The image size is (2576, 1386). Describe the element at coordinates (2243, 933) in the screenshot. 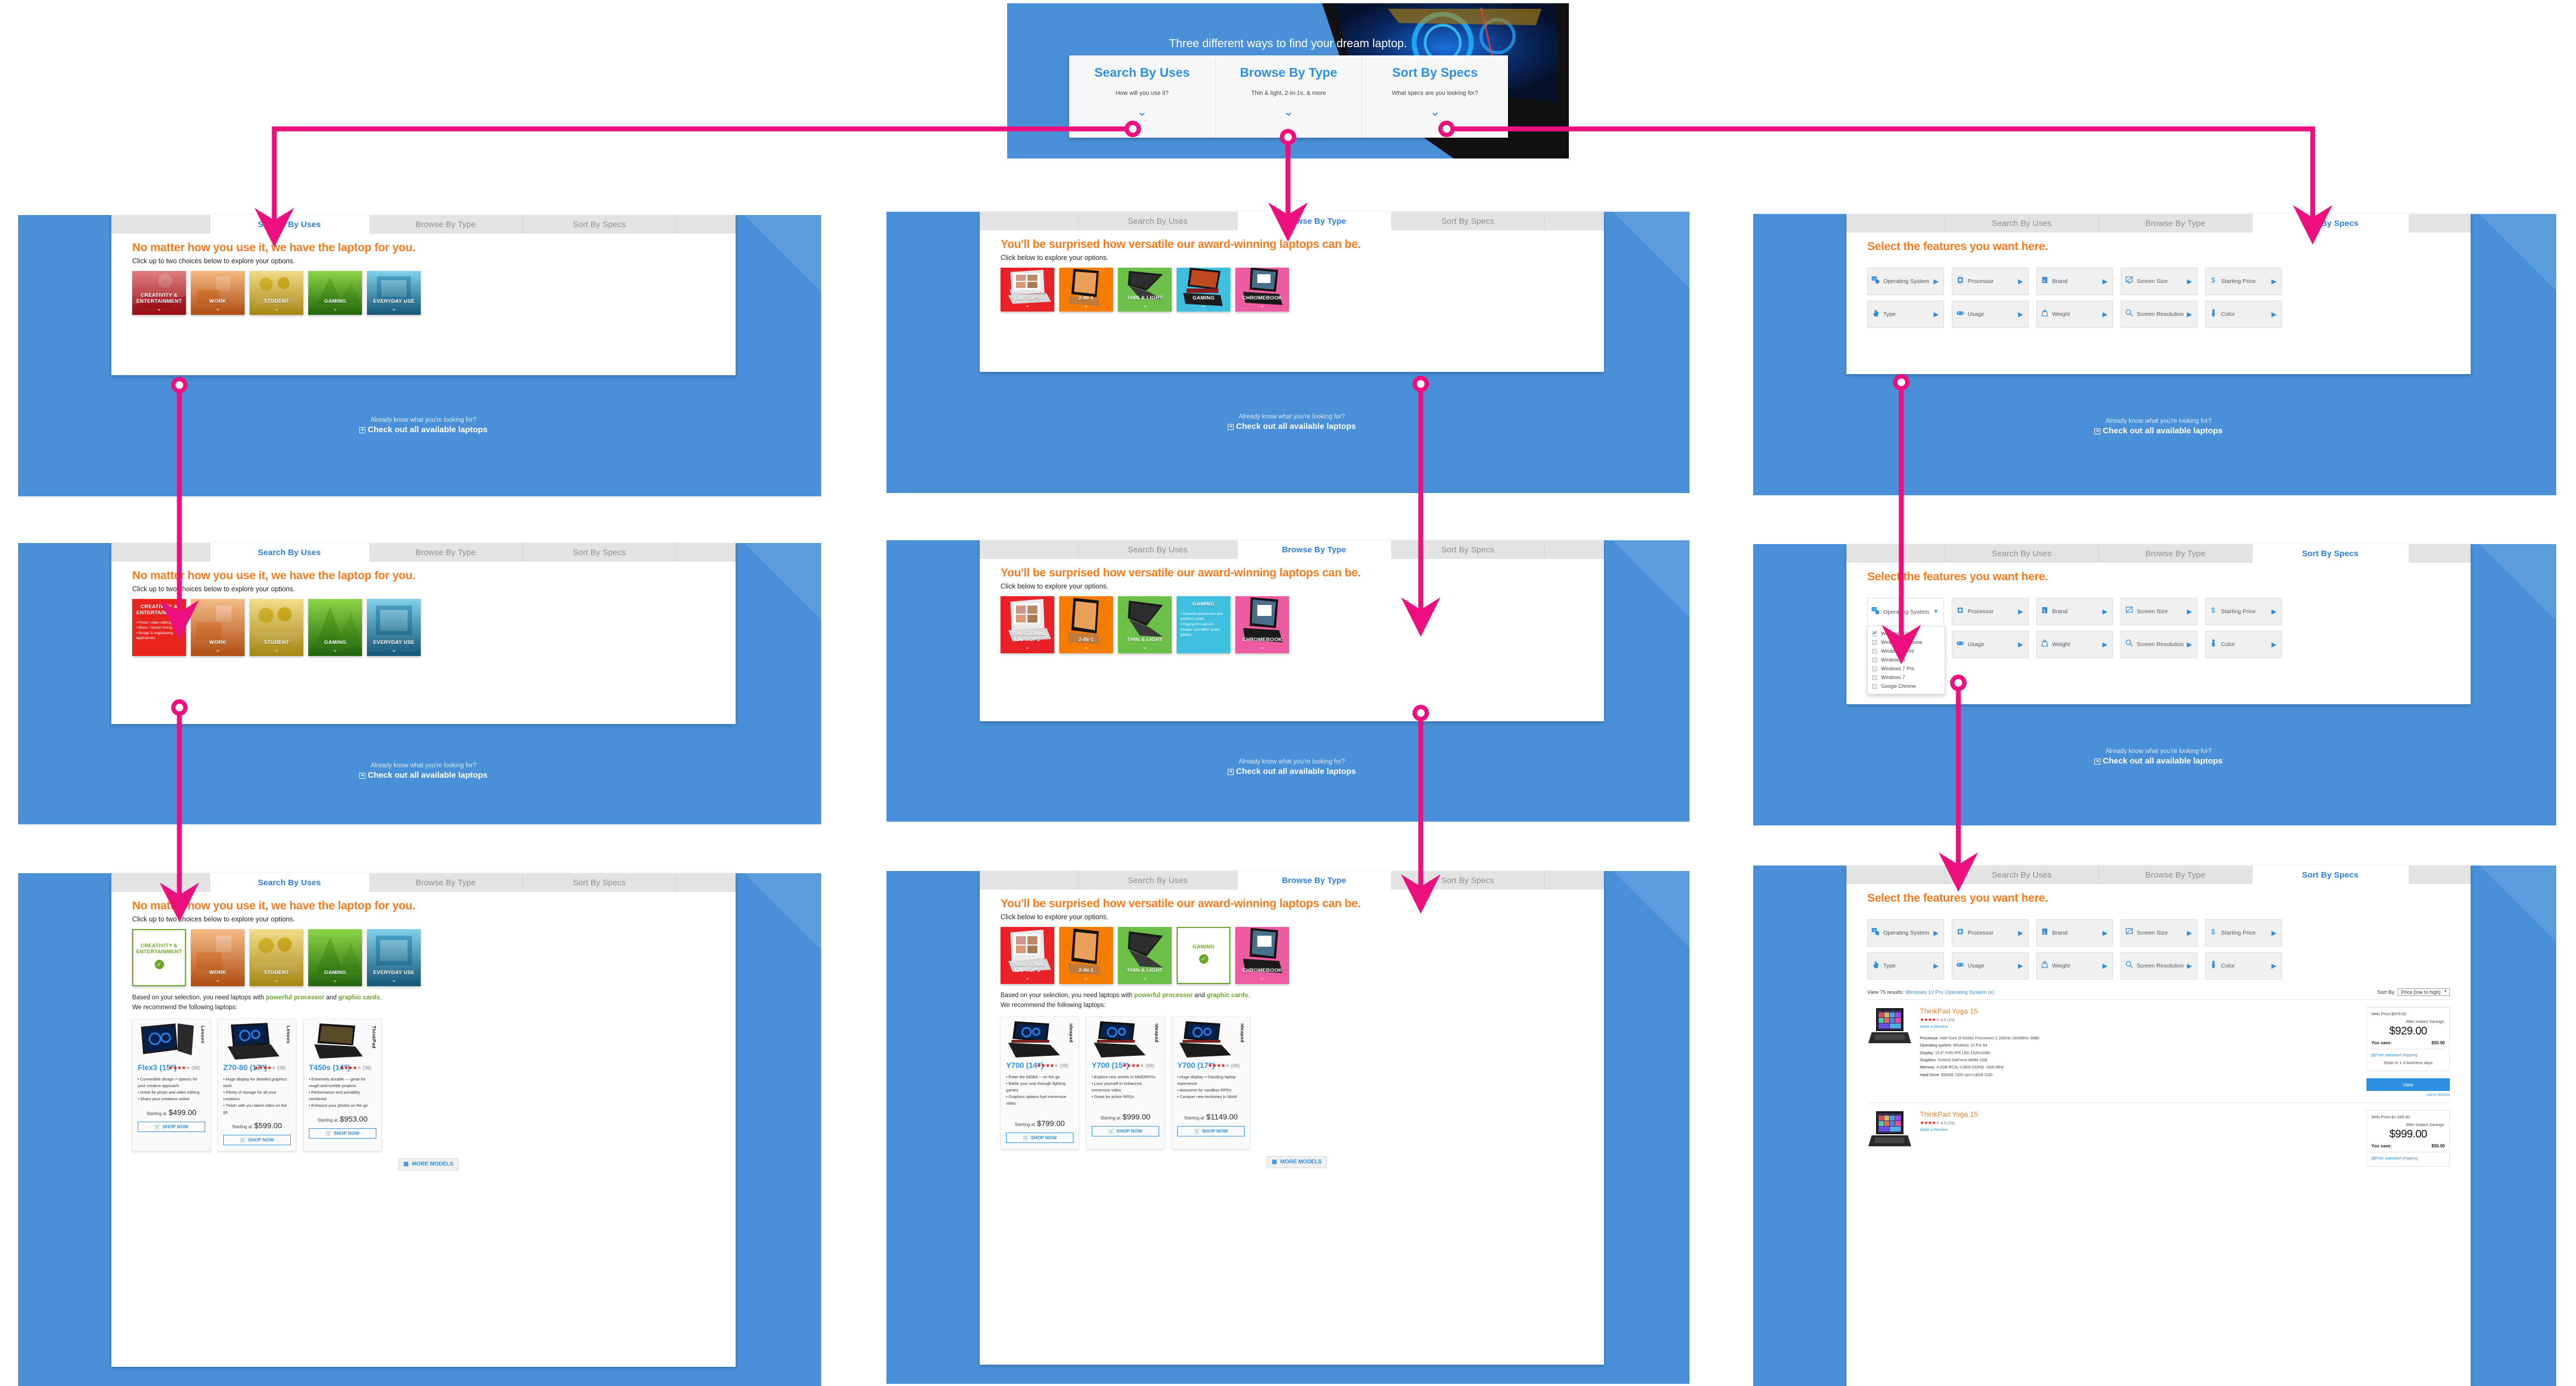

I see `spec-button-starting-price: $ Starting Price ▶` at that location.